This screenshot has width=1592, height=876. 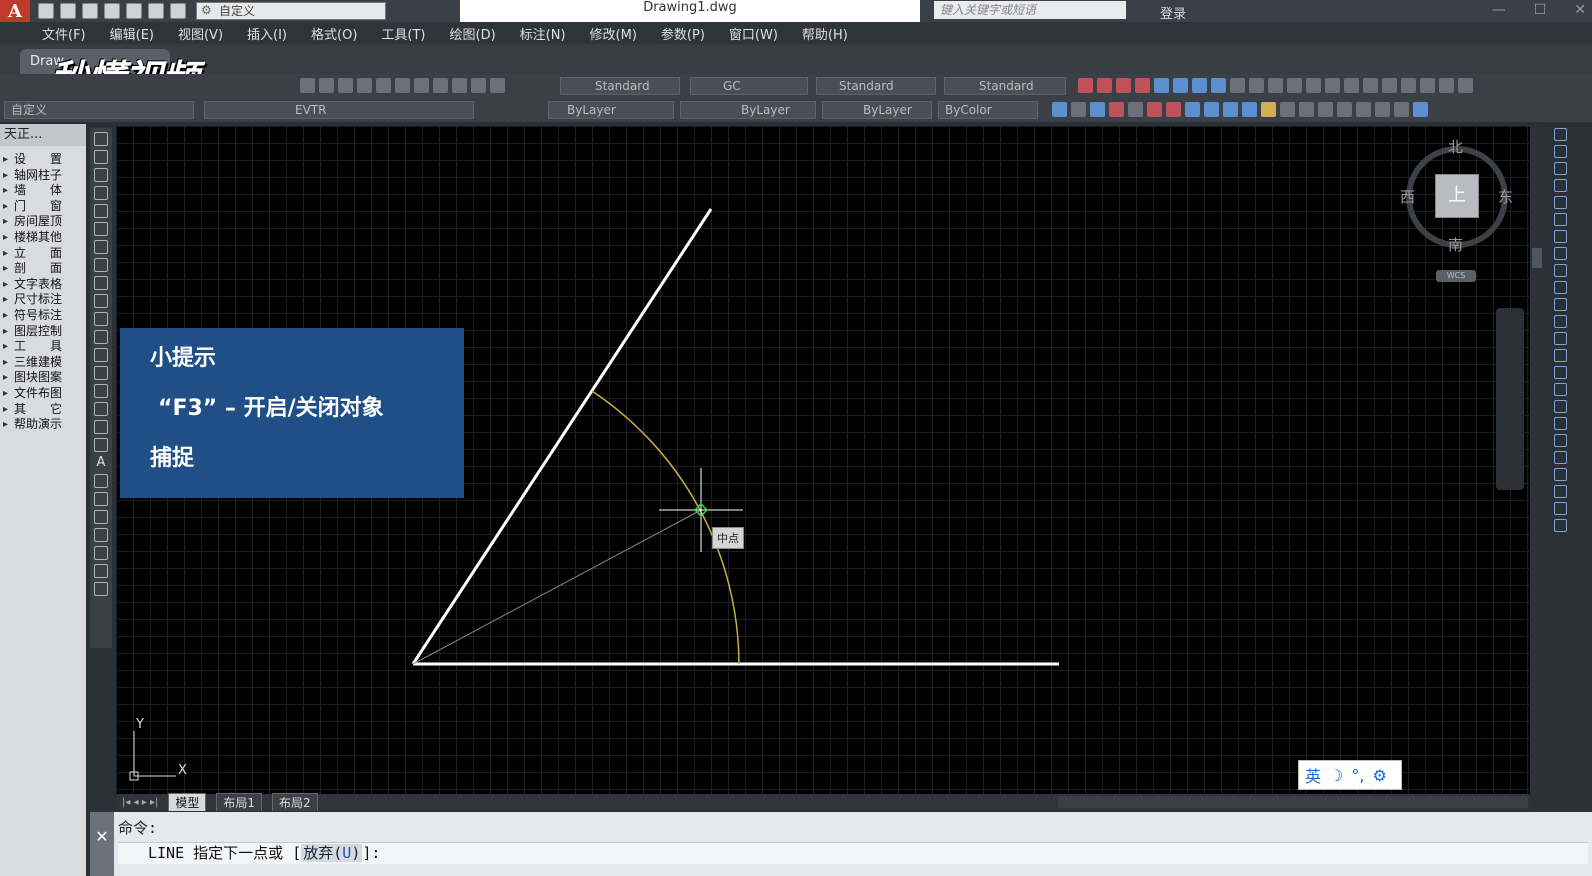 What do you see at coordinates (43, 425) in the screenshot?
I see `tangent-menu-item: 帮助演示` at bounding box center [43, 425].